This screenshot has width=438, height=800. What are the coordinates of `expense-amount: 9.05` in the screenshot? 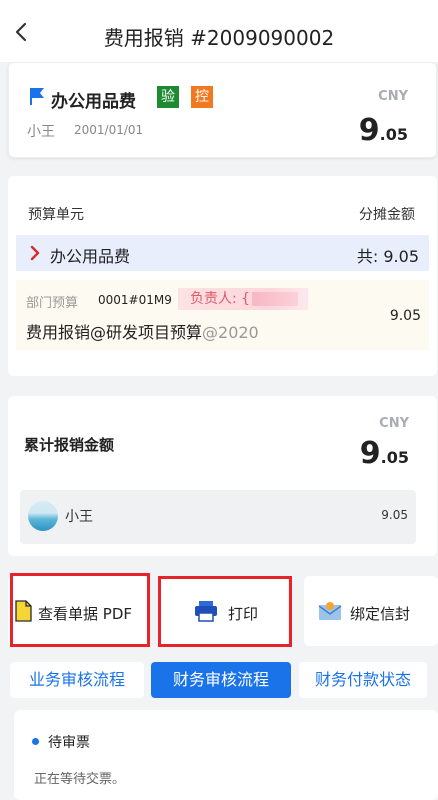 It's located at (383, 130).